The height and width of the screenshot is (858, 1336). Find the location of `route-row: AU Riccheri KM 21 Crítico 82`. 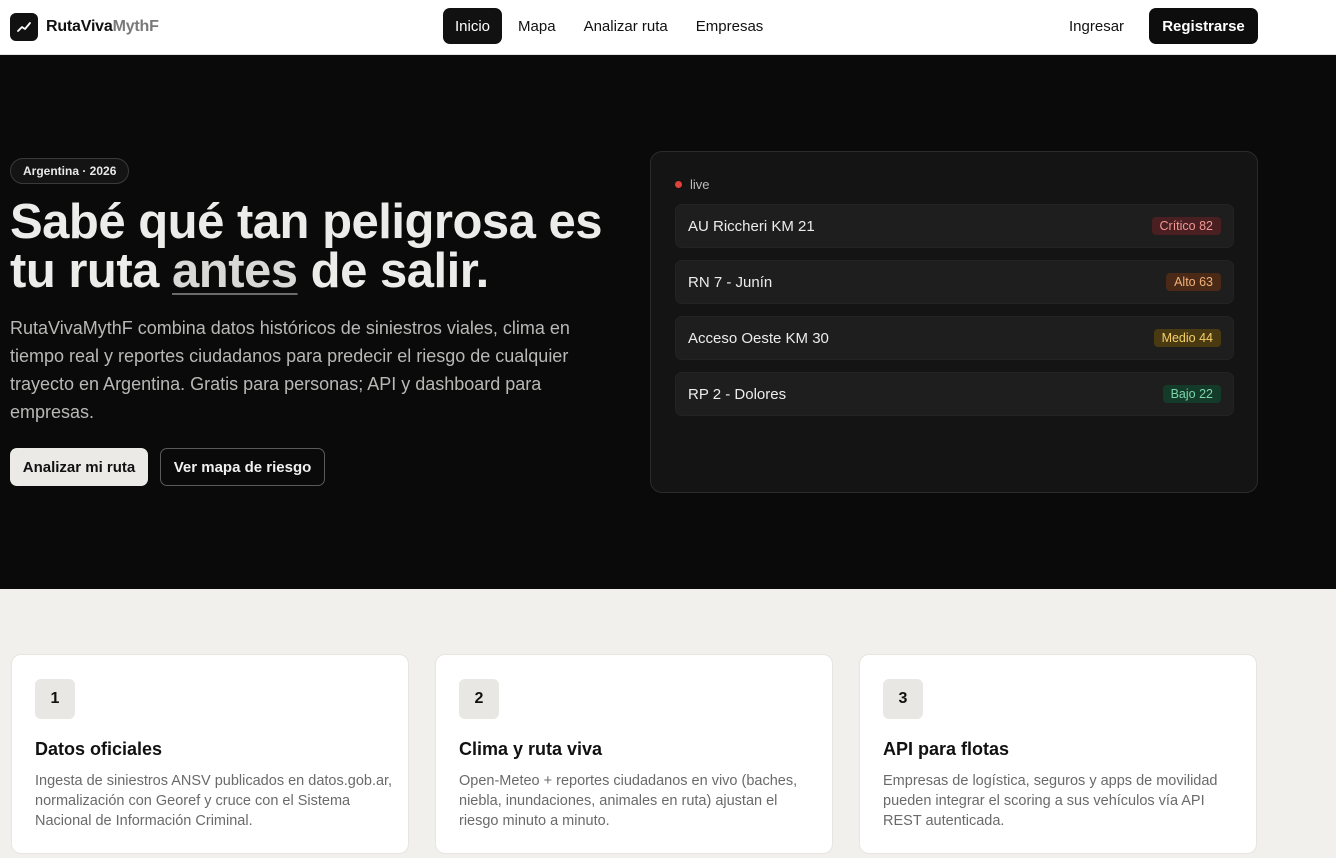

route-row: AU Riccheri KM 21 Crítico 82 is located at coordinates (954, 226).